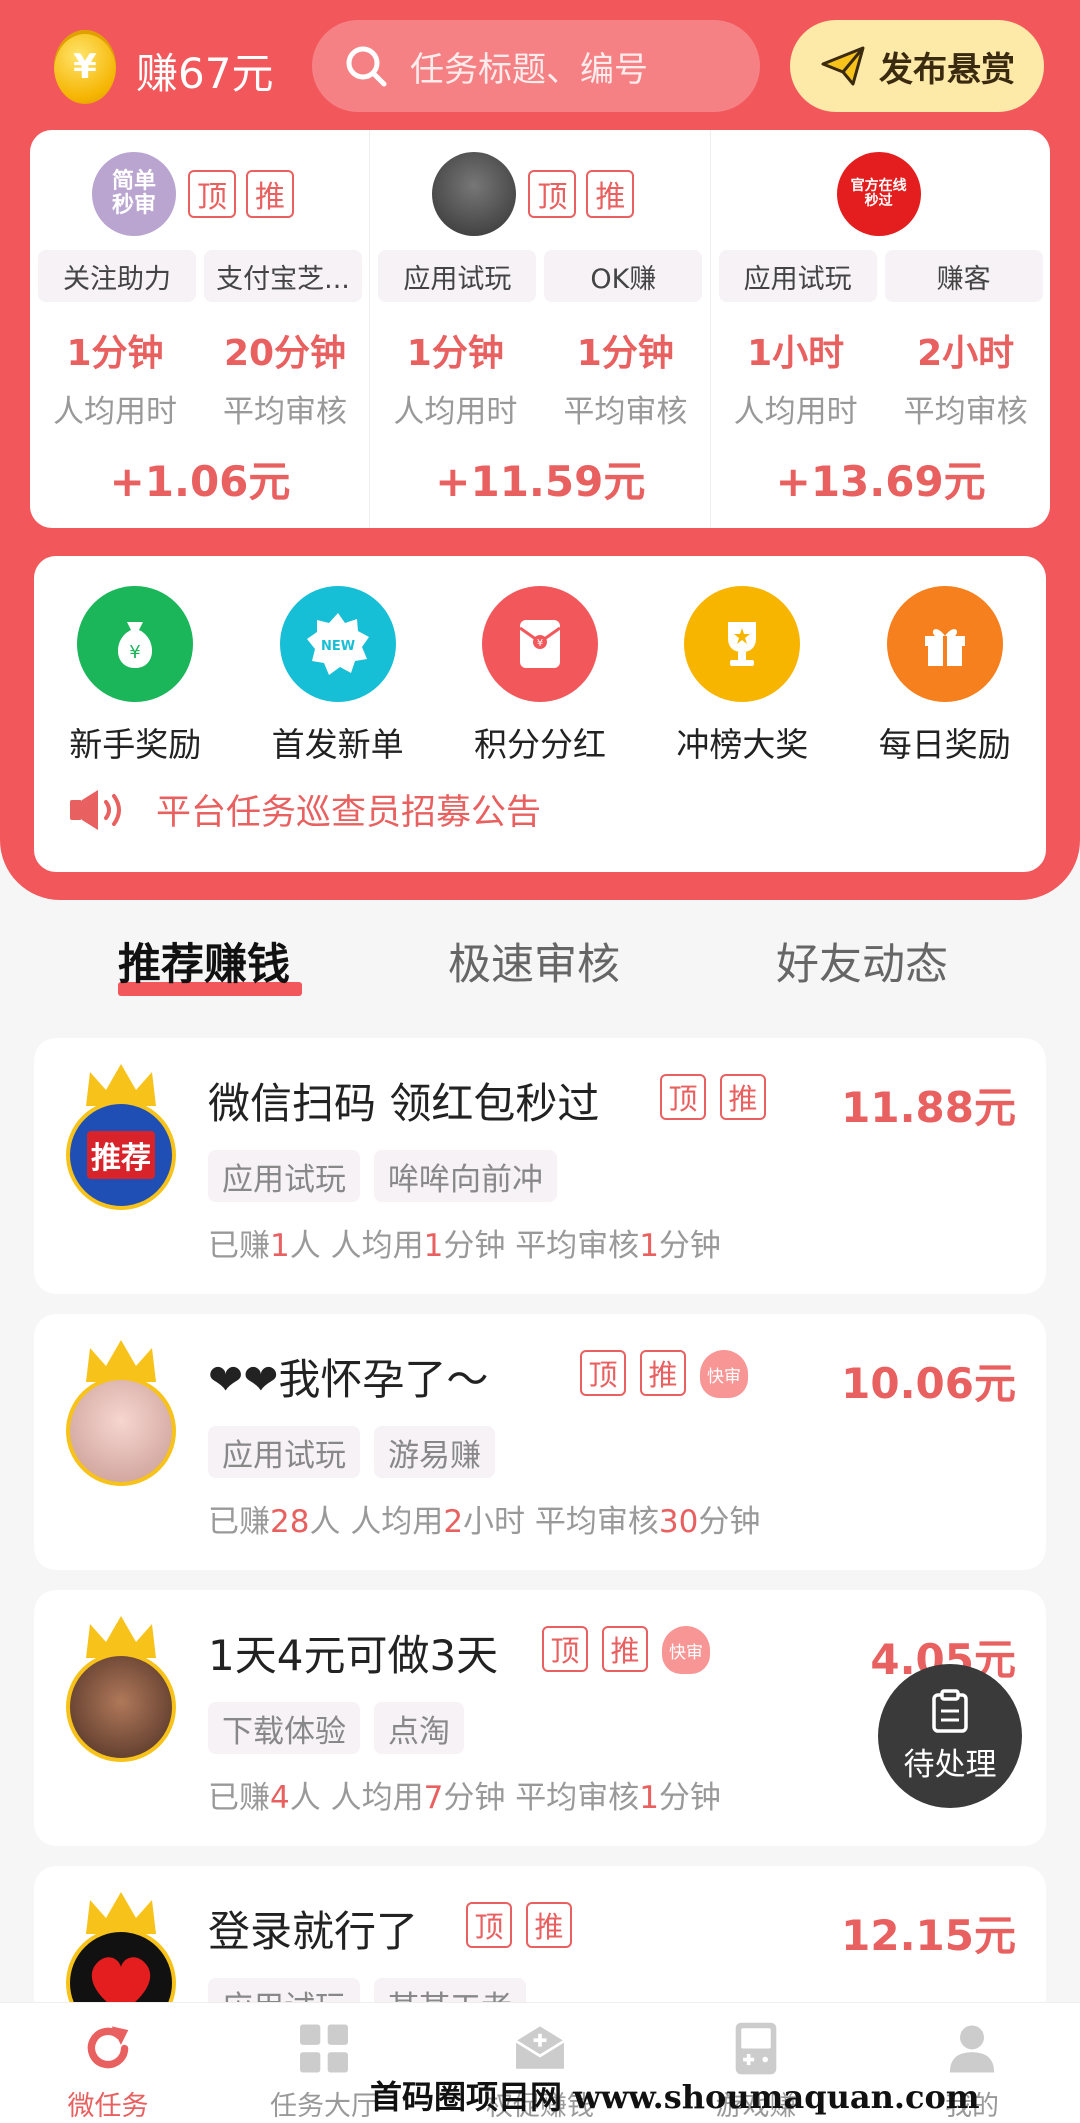  What do you see at coordinates (135, 644) in the screenshot?
I see `money-bag-icon: ¥` at bounding box center [135, 644].